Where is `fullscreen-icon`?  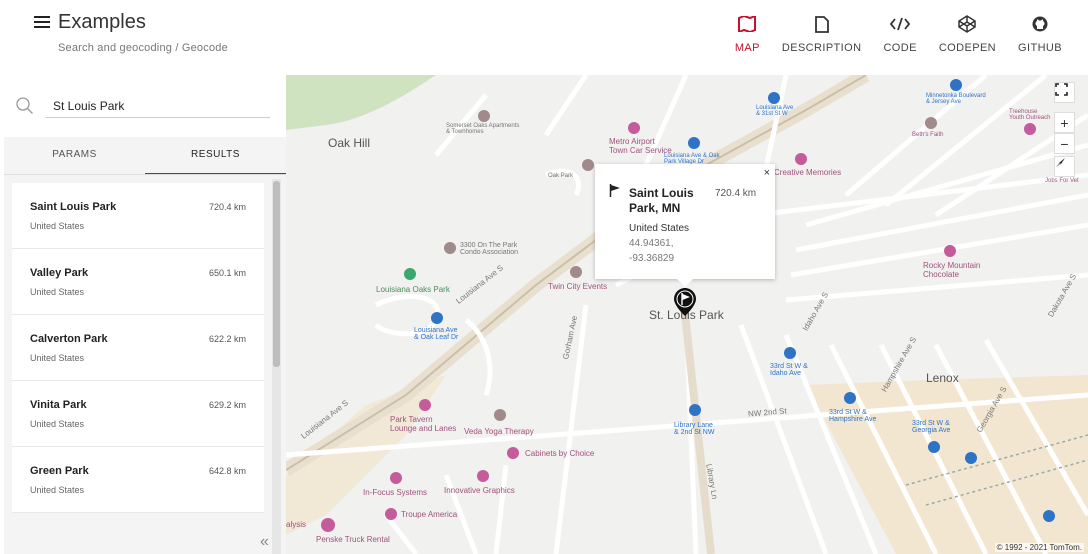 fullscreen-icon is located at coordinates (1064, 92).